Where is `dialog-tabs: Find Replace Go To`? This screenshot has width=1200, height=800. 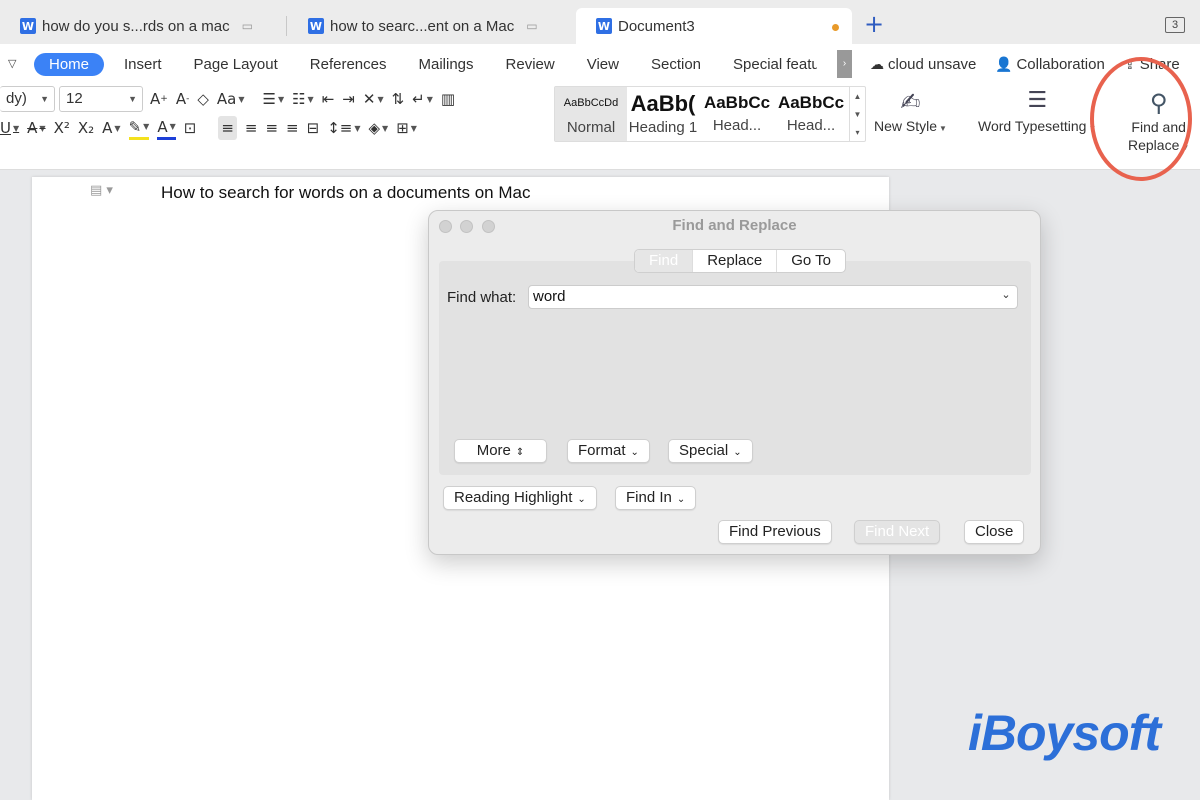
dialog-tabs: Find Replace Go To is located at coordinates (740, 261).